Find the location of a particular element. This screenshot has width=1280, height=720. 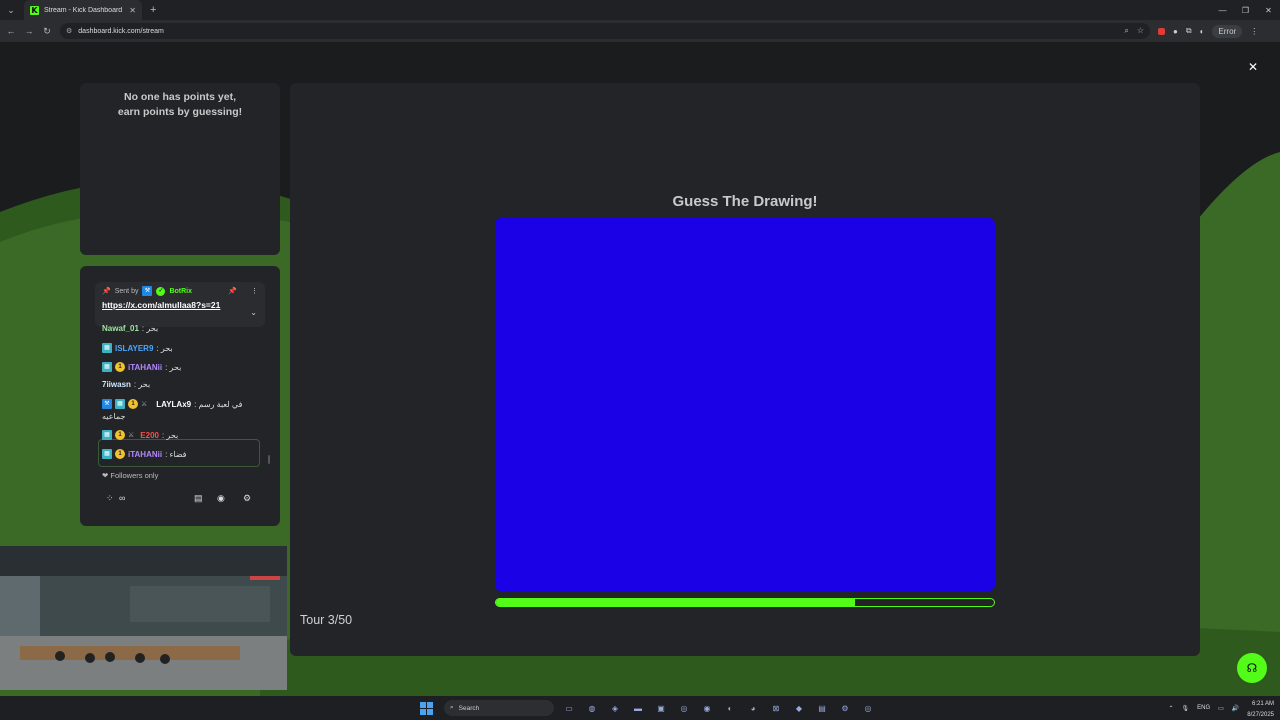

chat-username: Nawaf_01 is located at coordinates (120, 328).